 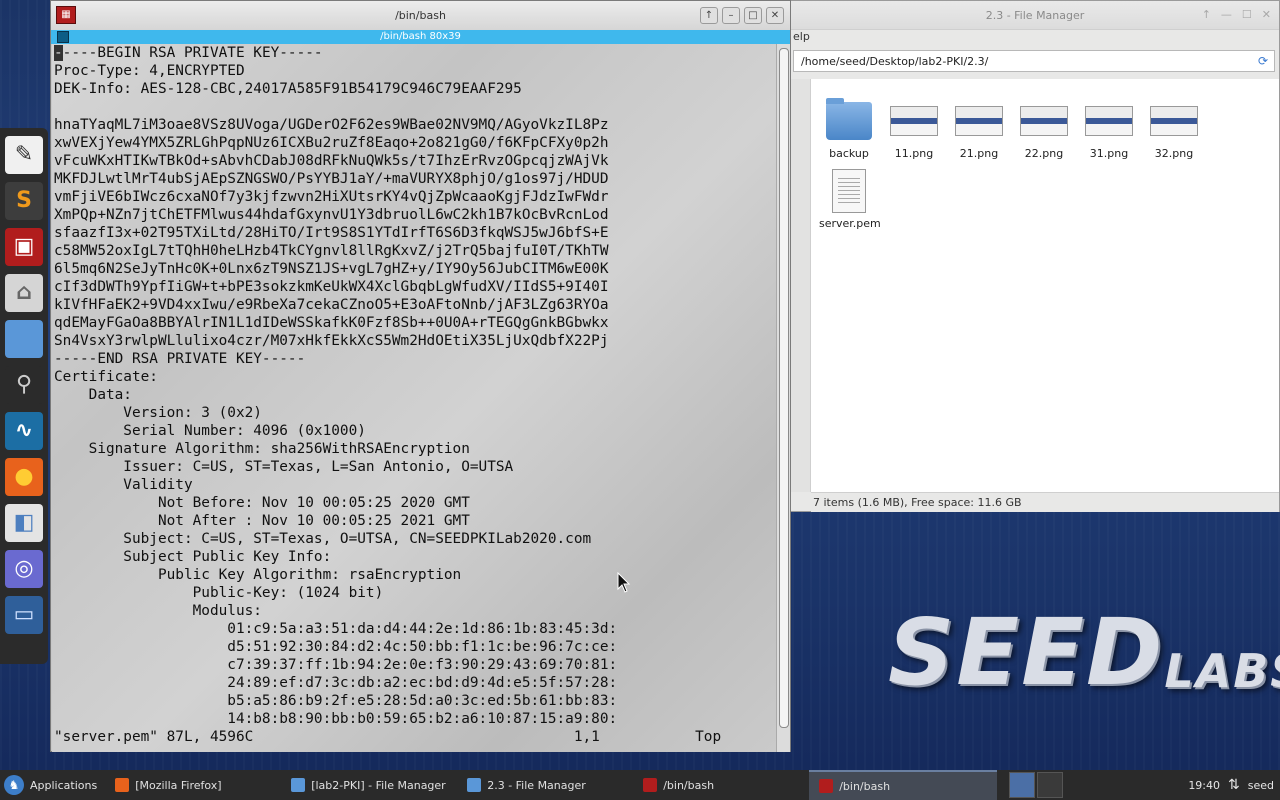 I want to click on settings-icon: ◧, so click(x=24, y=522).